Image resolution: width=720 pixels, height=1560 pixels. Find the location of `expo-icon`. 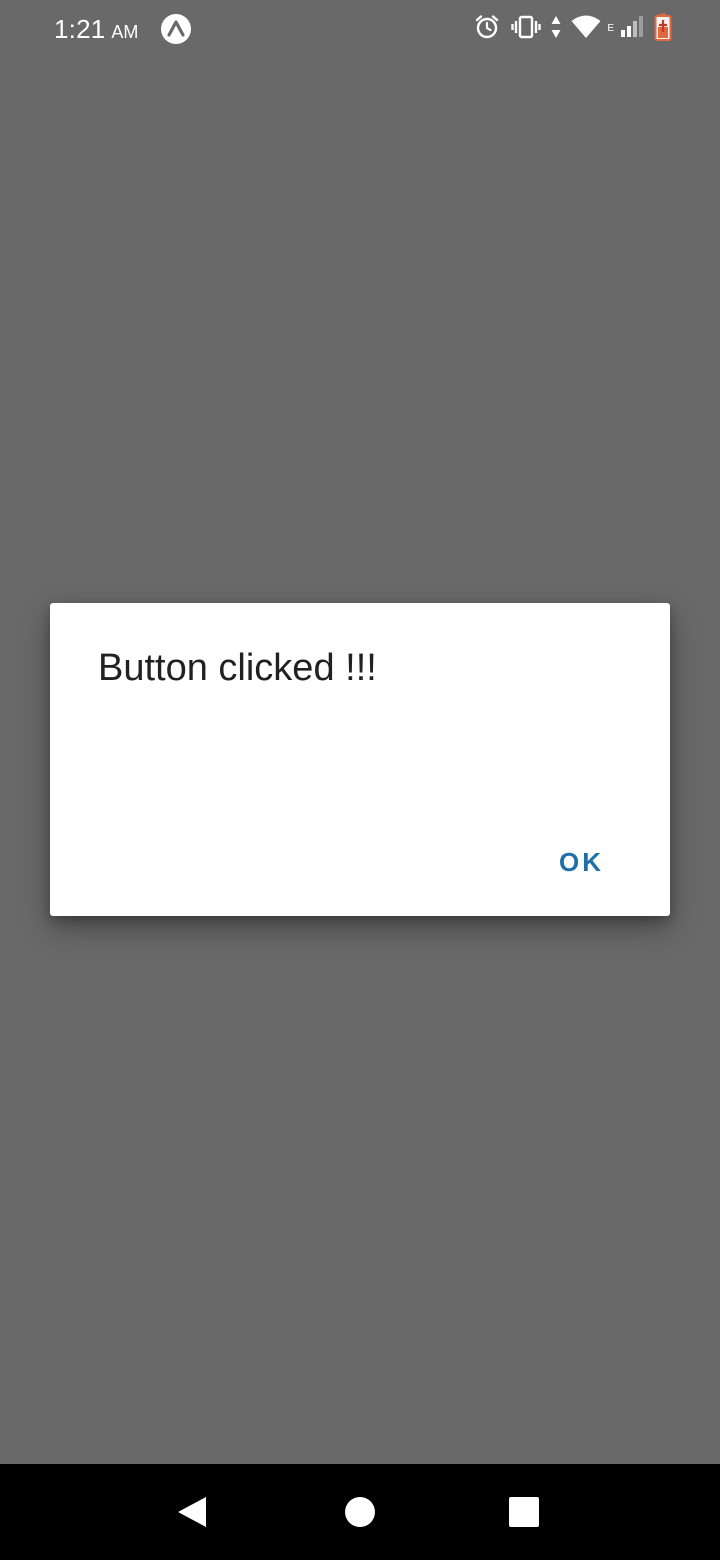

expo-icon is located at coordinates (176, 29).